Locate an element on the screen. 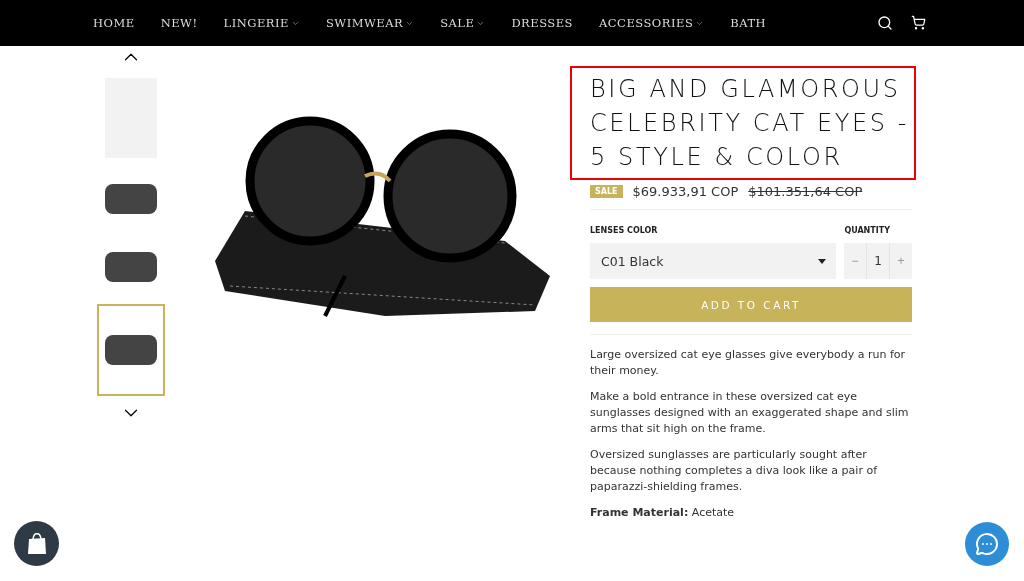  shop-bag-icon is located at coordinates (36, 543).